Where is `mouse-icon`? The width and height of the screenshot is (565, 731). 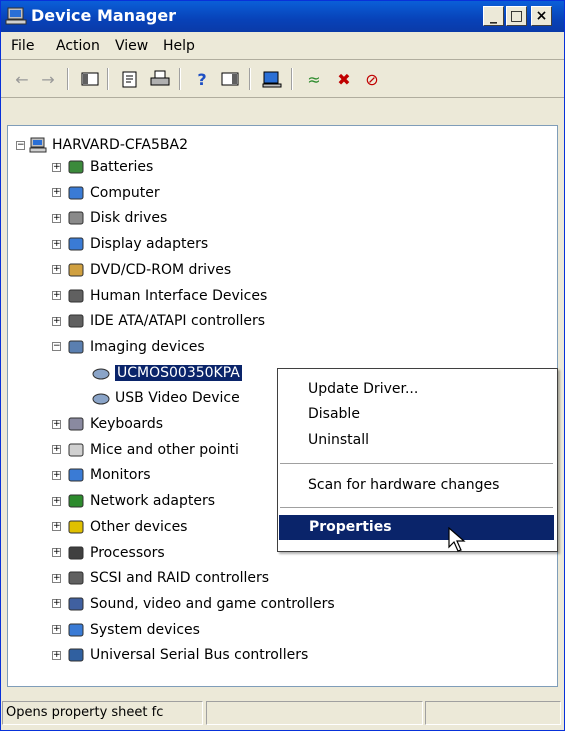
mouse-icon is located at coordinates (76, 450).